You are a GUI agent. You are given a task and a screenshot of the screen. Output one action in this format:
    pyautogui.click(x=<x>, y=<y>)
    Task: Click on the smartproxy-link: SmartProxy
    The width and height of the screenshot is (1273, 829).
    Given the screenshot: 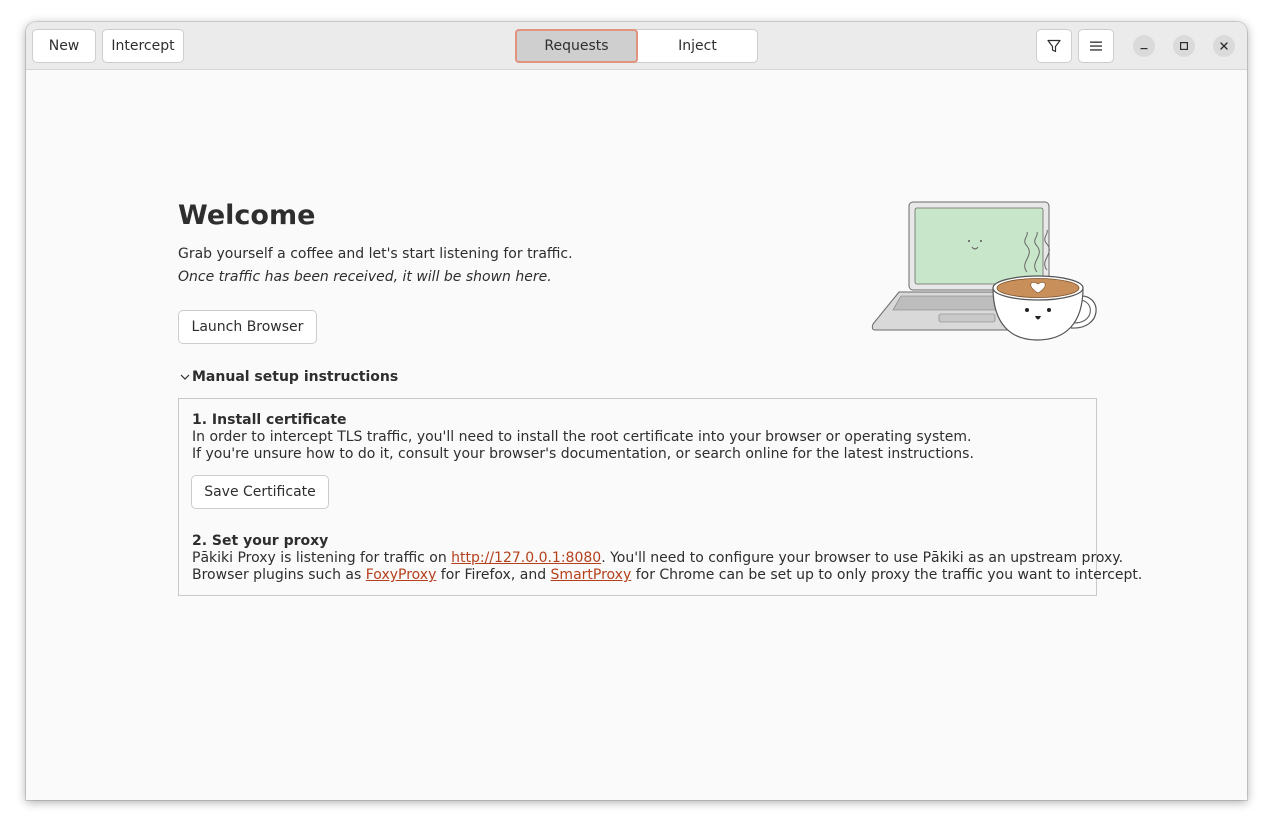 What is the action you would take?
    pyautogui.click(x=591, y=575)
    